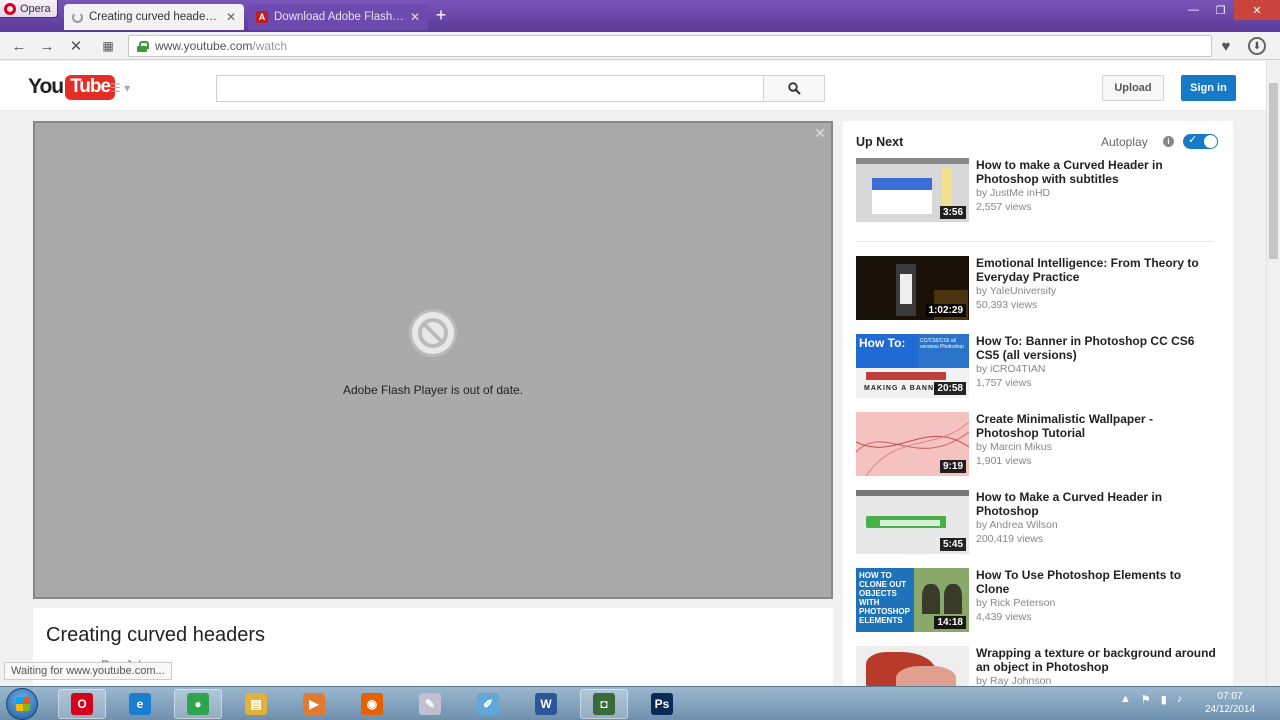  What do you see at coordinates (1096, 582) in the screenshot?
I see `video-link-title: How To Use Photoshop Elements to Clone` at bounding box center [1096, 582].